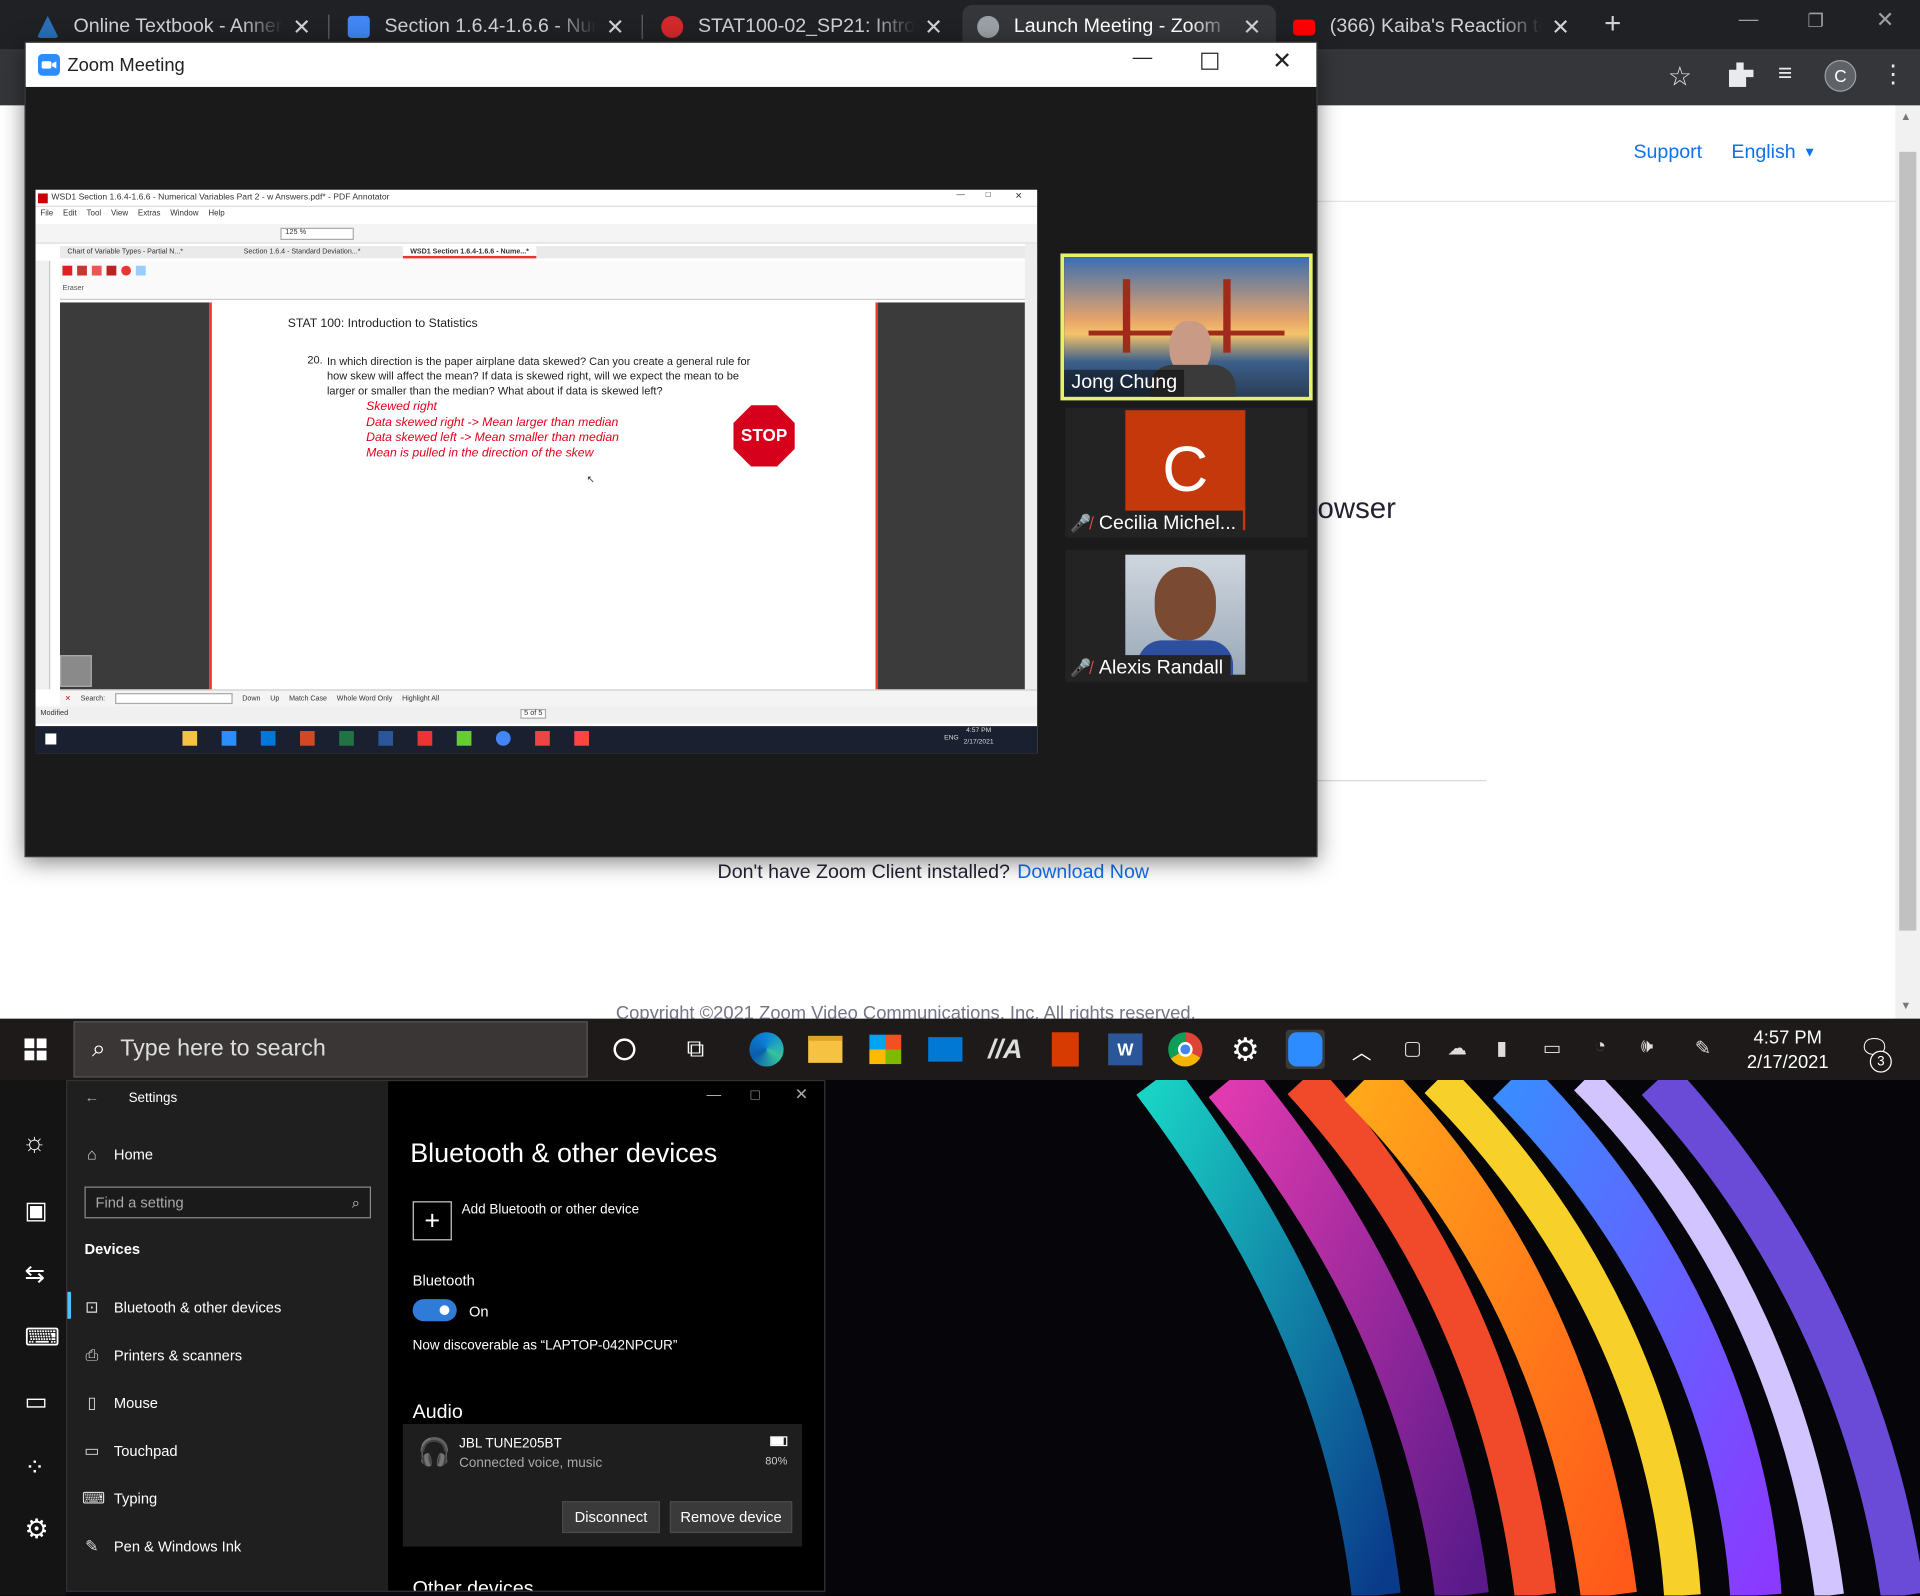  I want to click on pdf-scrollbar, so click(1031, 466).